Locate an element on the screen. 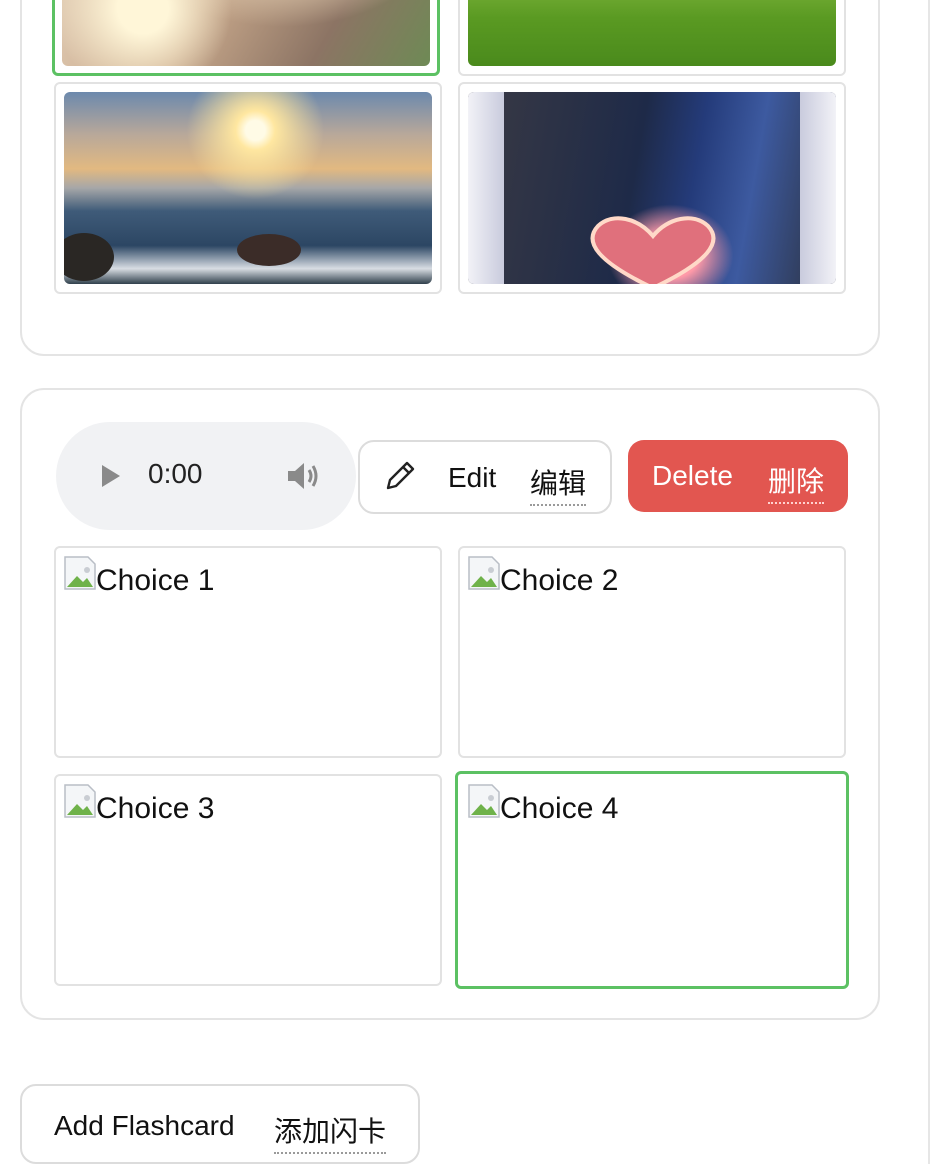 The width and height of the screenshot is (950, 1164). image-choice-sunset is located at coordinates (248, 188).